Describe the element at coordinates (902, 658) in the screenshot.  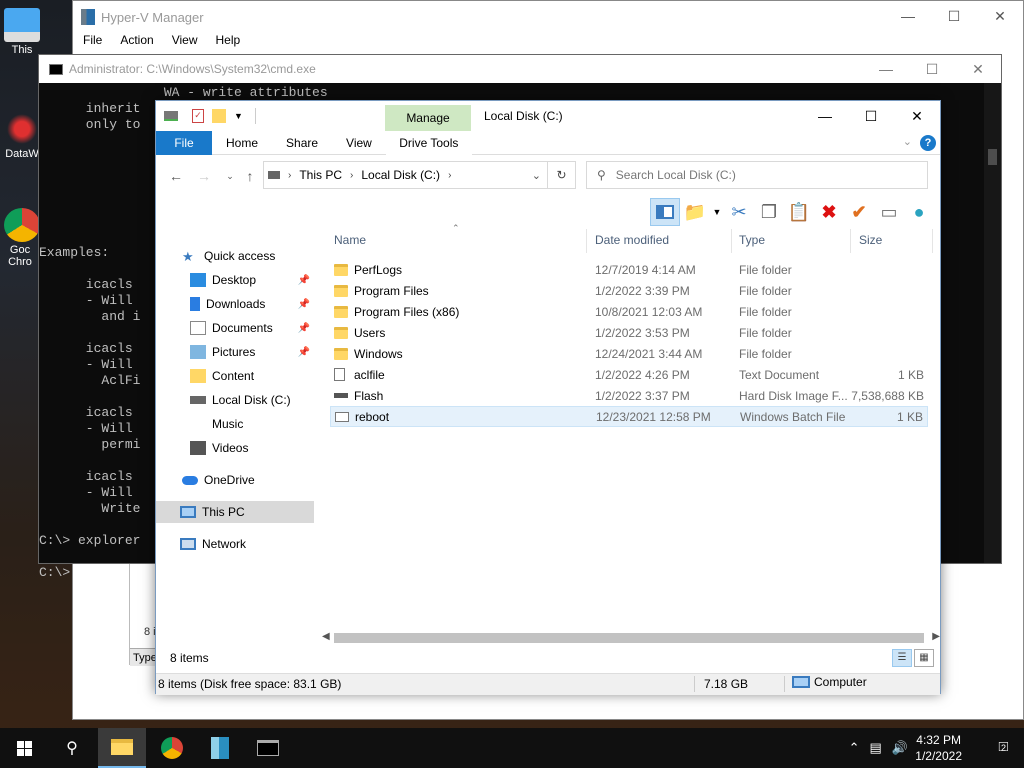
I see `details-view-icon: ☰` at that location.